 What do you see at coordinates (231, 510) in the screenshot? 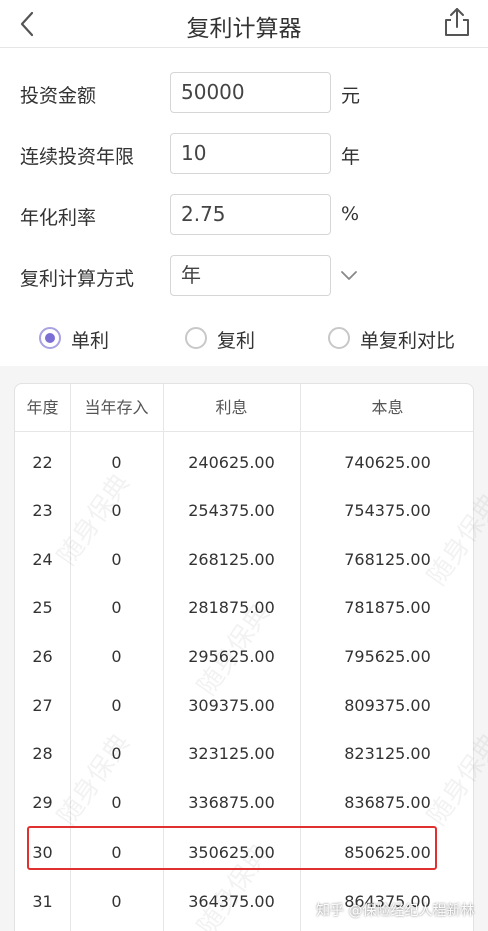
I see `cell-interest: 254375.00` at bounding box center [231, 510].